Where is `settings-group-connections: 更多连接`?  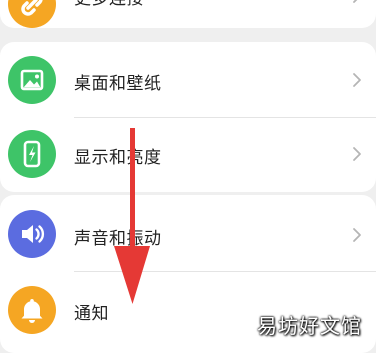
settings-group-connections: 更多连接 is located at coordinates (188, 14).